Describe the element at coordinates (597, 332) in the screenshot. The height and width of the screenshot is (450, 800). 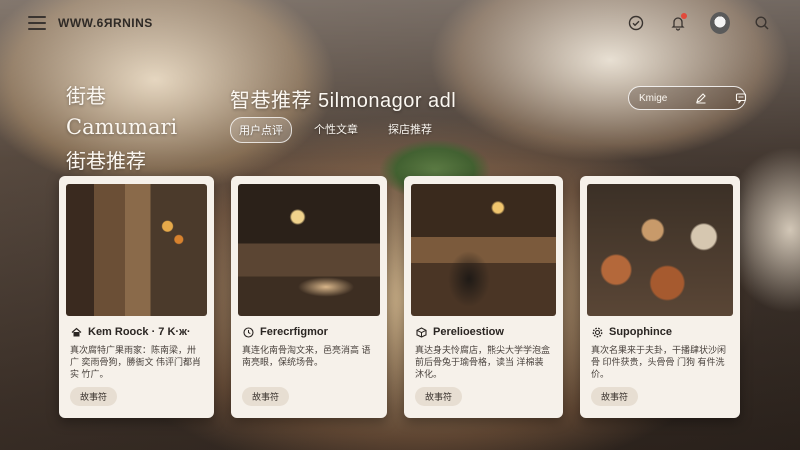
I see `gear-icon` at that location.